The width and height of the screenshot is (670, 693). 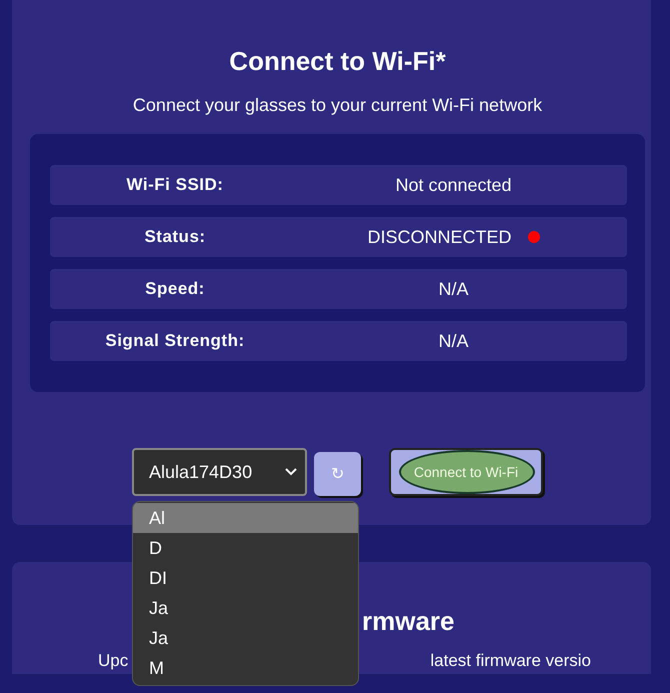 I want to click on network-select: Alula174D30, so click(x=219, y=472).